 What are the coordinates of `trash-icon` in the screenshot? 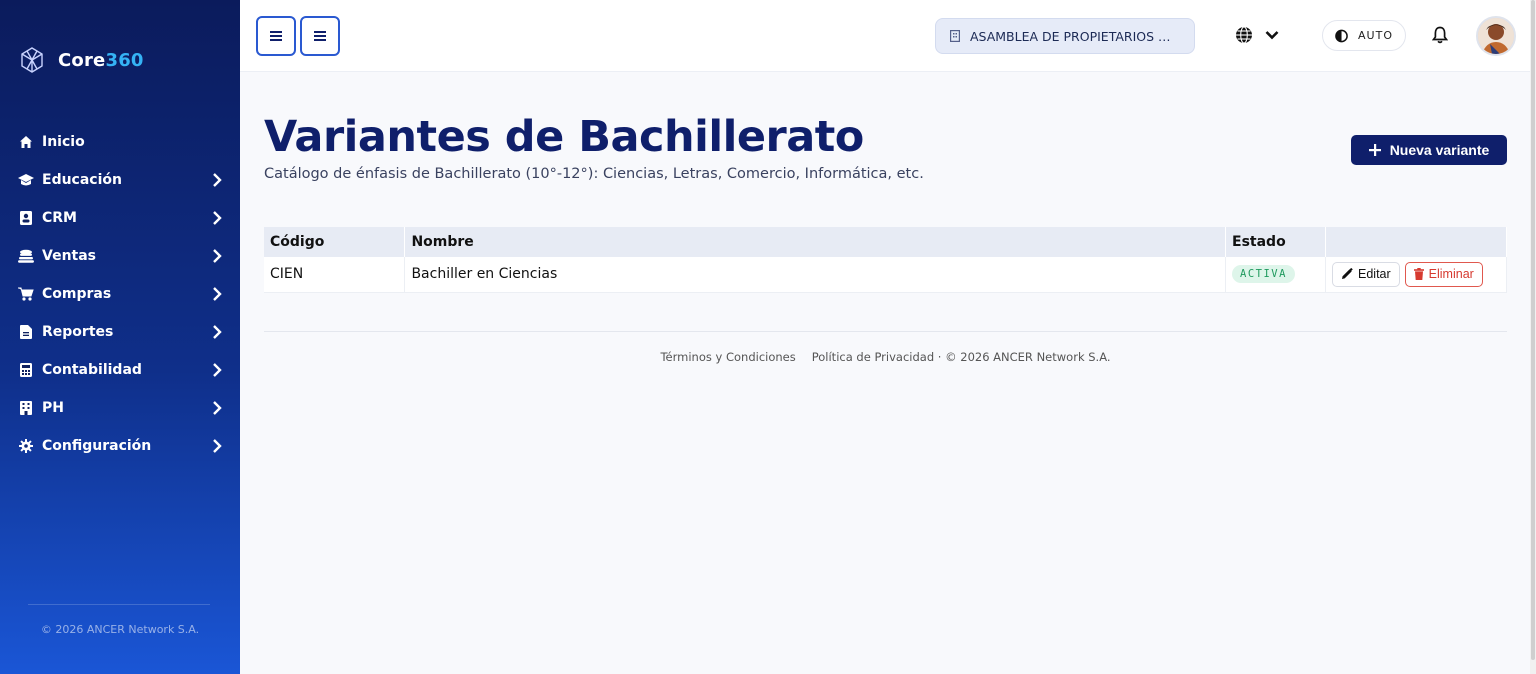 It's located at (1418, 274).